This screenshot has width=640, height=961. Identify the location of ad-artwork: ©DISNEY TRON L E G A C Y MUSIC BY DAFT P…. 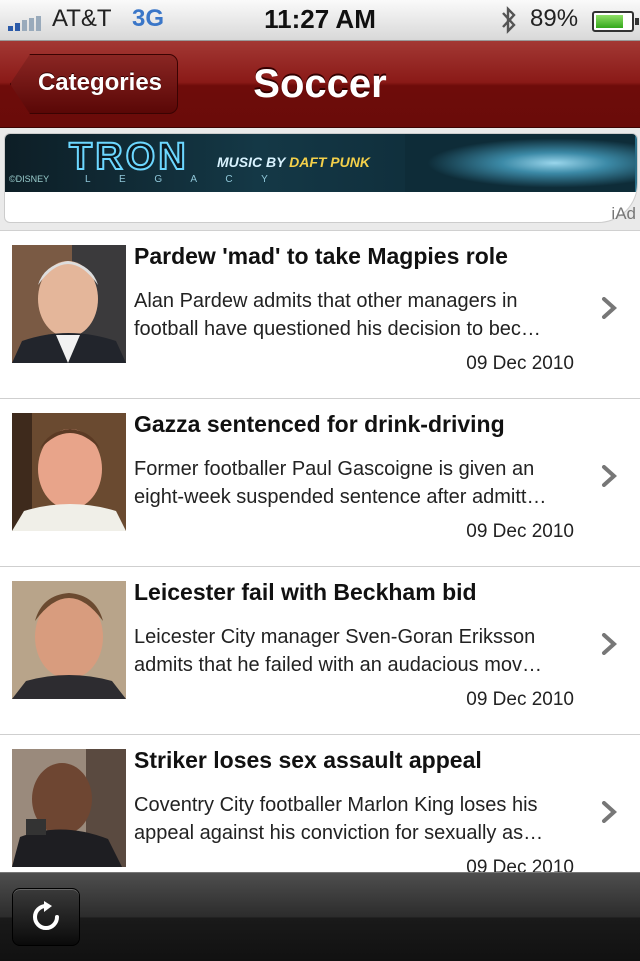
(321, 163).